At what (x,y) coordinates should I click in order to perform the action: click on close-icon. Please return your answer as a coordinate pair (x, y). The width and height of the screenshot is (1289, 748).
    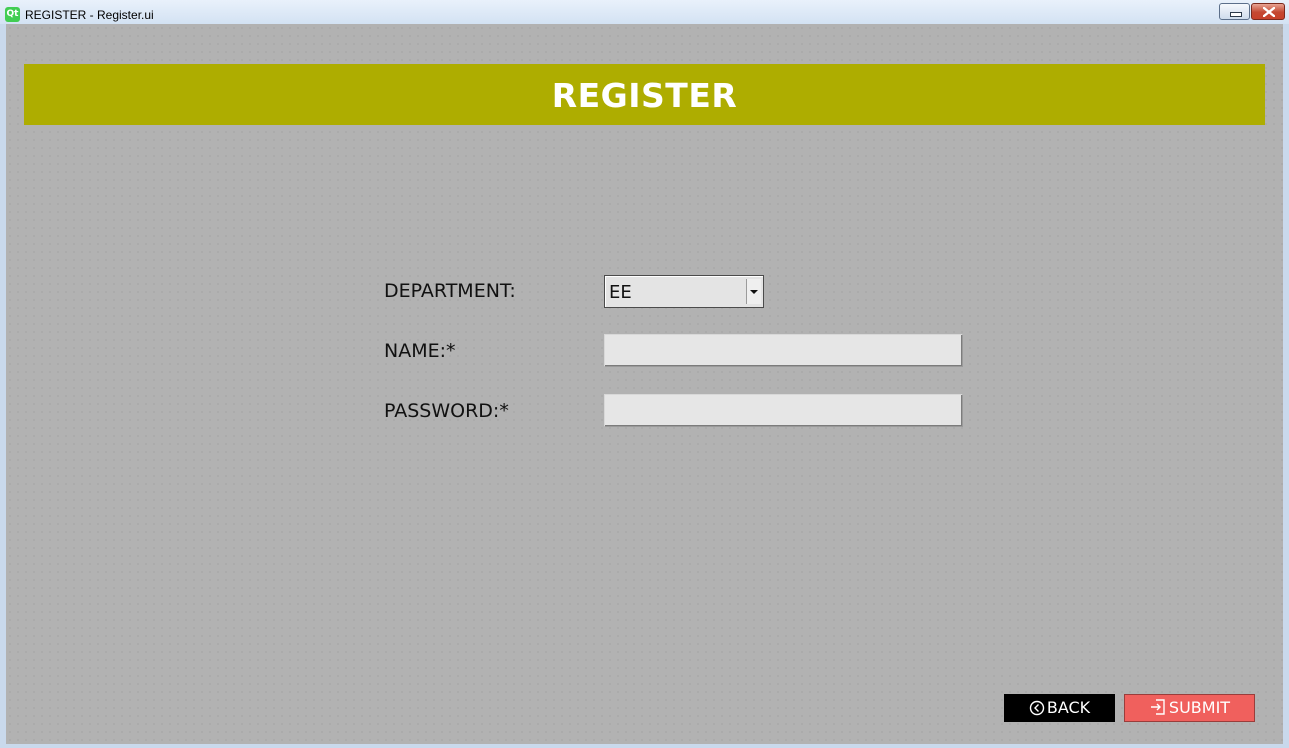
    Looking at the image, I should click on (1269, 12).